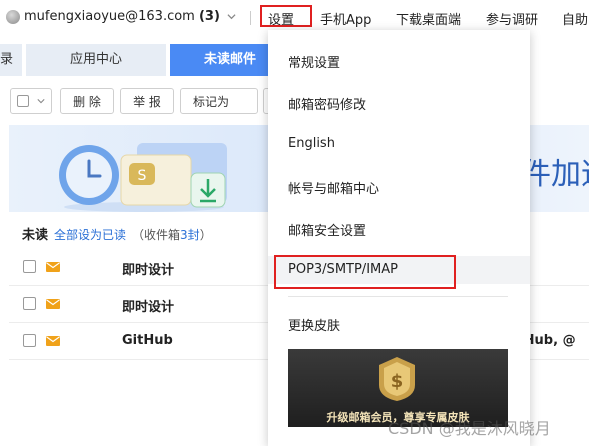  I want to click on select-all-dropdown, so click(31, 101).